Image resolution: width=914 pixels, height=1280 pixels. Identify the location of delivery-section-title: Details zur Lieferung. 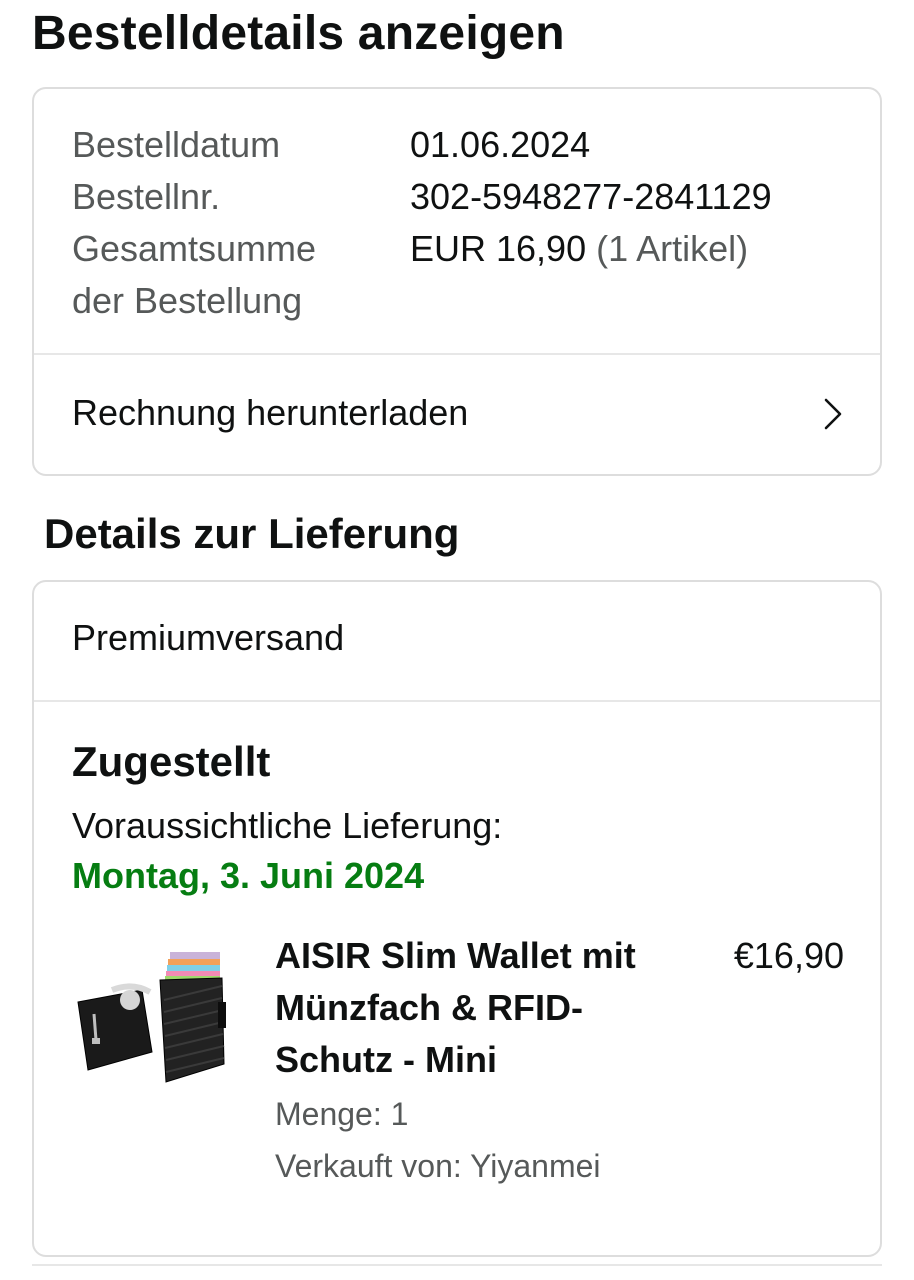
(252, 533).